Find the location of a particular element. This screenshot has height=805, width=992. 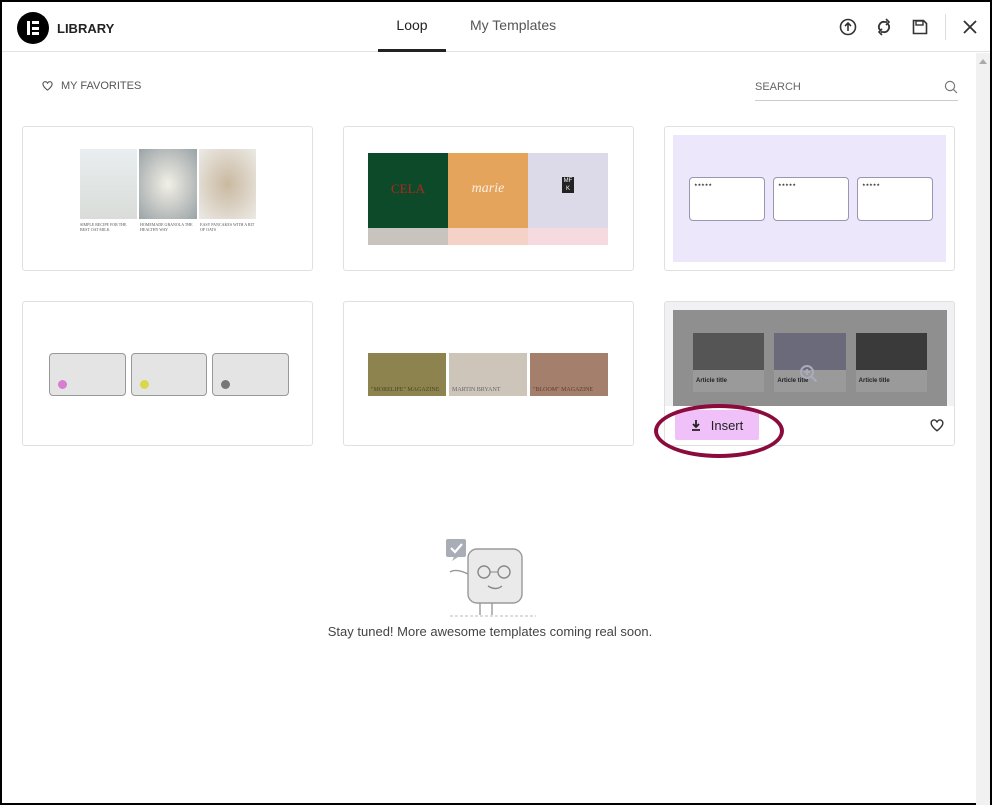

library-title: LIBRARY is located at coordinates (86, 28).